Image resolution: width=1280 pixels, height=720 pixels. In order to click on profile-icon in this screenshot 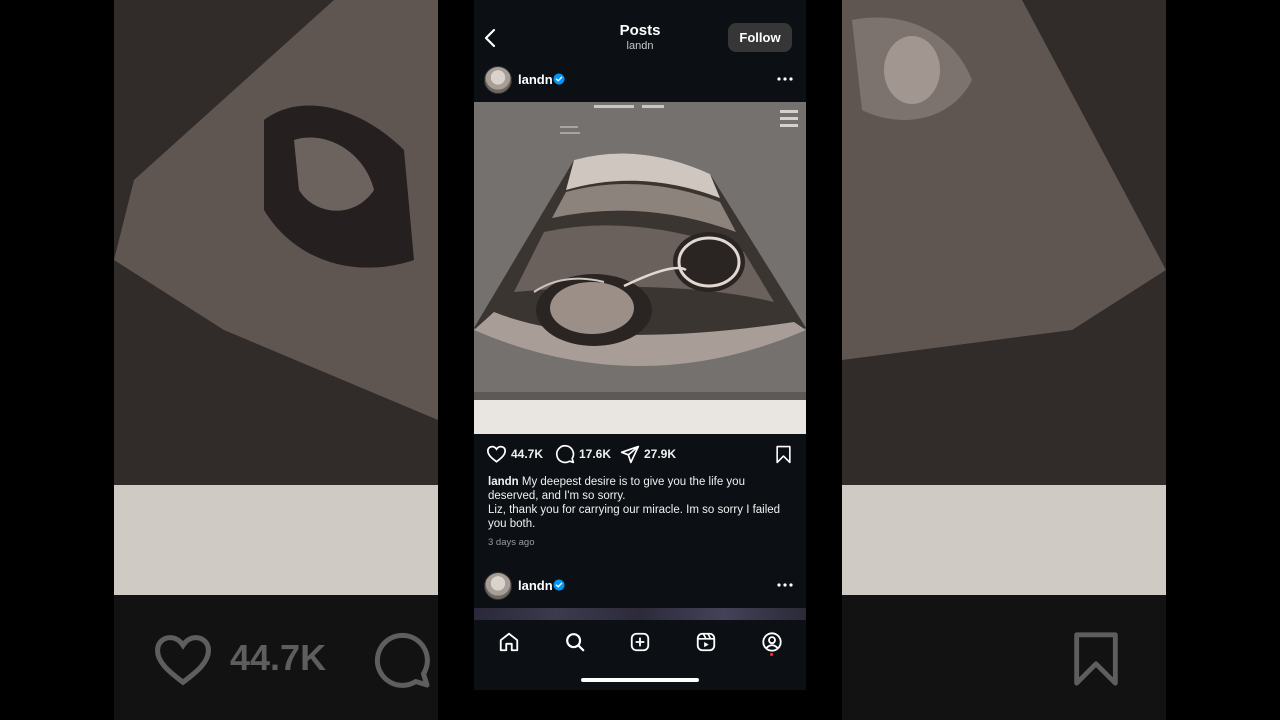, I will do `click(772, 642)`.